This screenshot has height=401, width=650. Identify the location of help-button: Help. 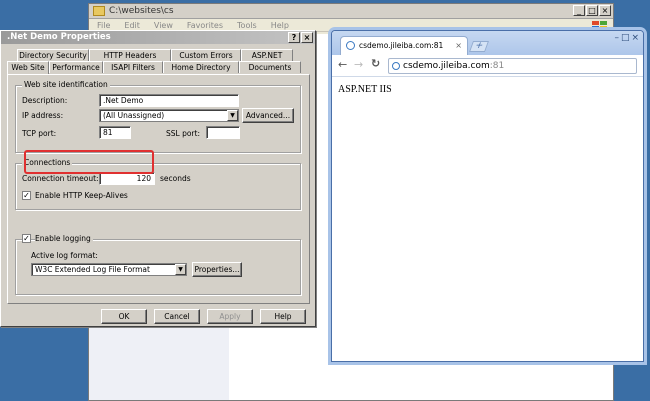
(283, 316).